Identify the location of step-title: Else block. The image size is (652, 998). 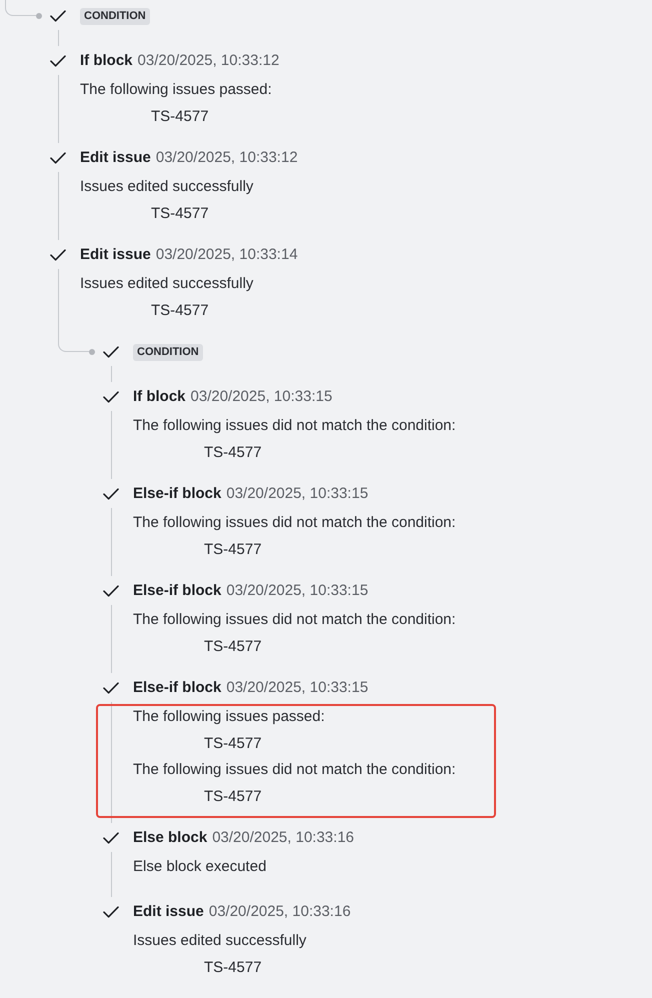
(170, 838).